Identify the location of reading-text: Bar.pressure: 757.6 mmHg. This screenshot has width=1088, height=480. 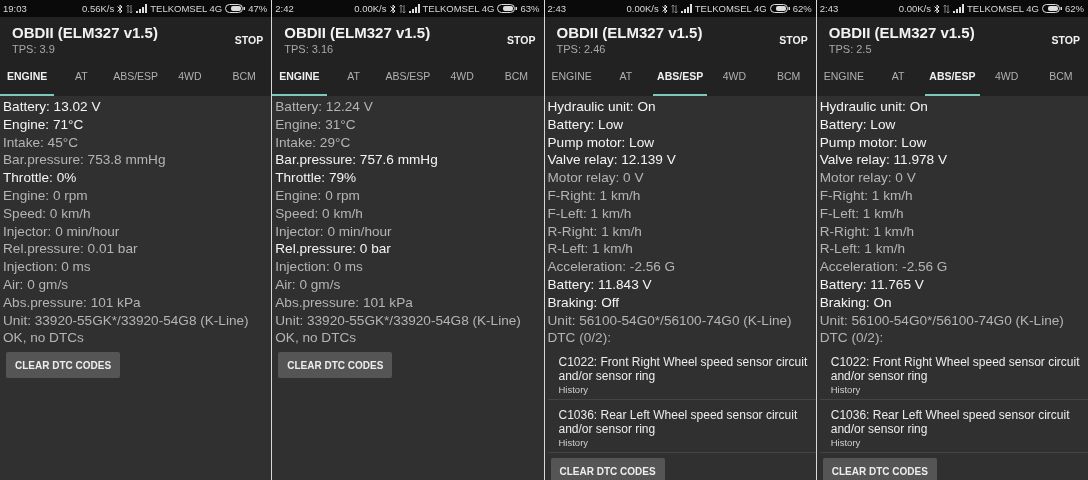
(357, 160).